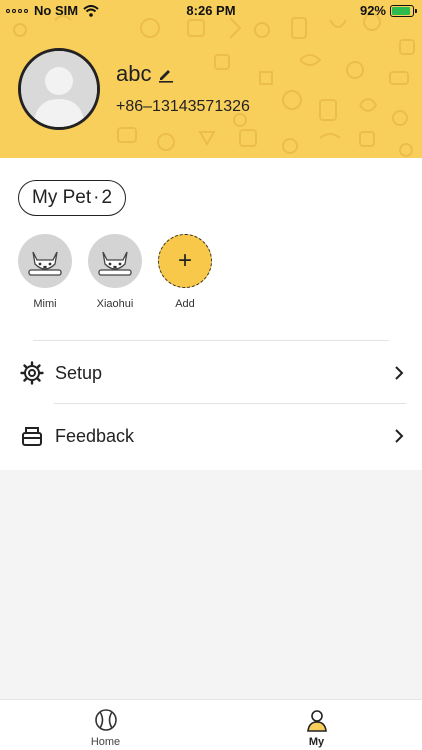 Image resolution: width=422 pixels, height=750 pixels. I want to click on tab-home: Home, so click(105, 725).